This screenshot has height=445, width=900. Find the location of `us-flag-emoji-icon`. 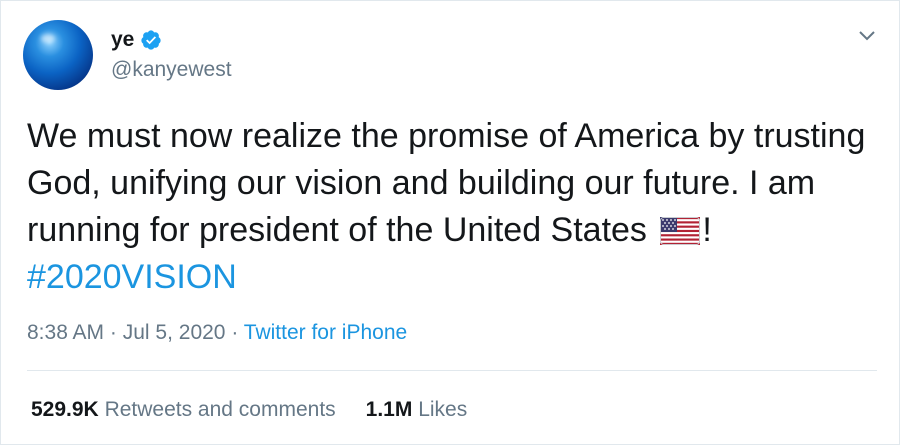

us-flag-emoji-icon is located at coordinates (680, 231).